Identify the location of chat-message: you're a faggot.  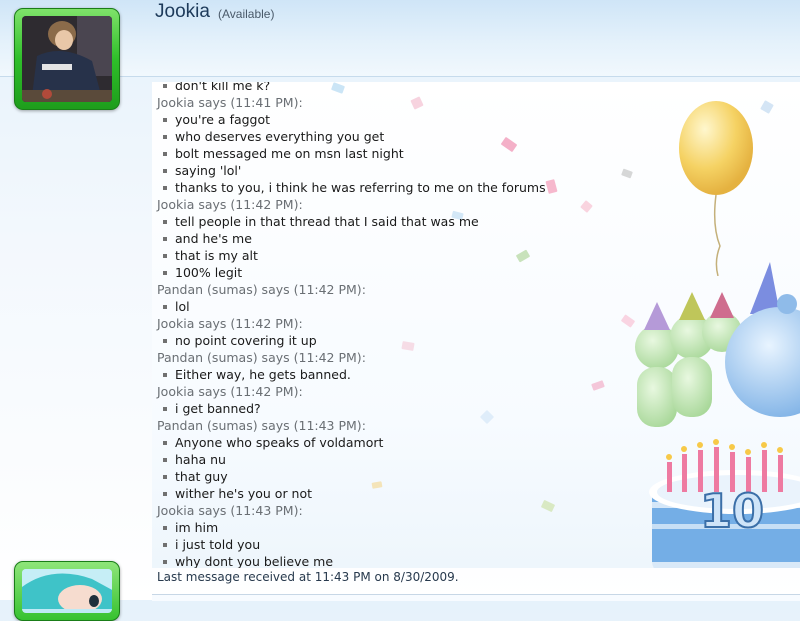
(397, 119).